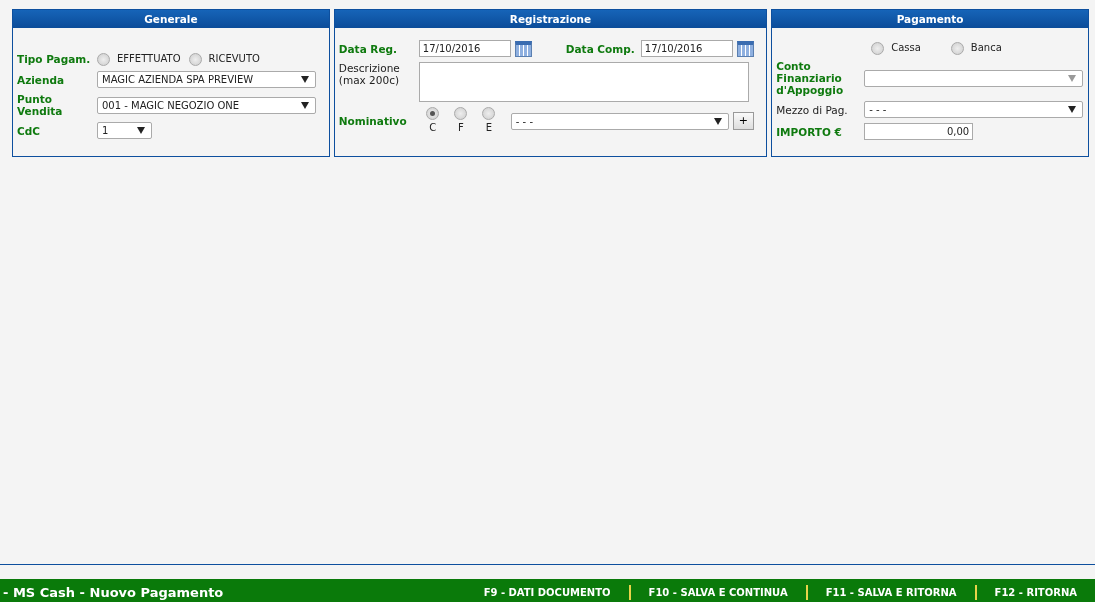 This screenshot has width=1095, height=602. Describe the element at coordinates (812, 109) in the screenshot. I see `field-label: Mezzo di Pag.` at that location.